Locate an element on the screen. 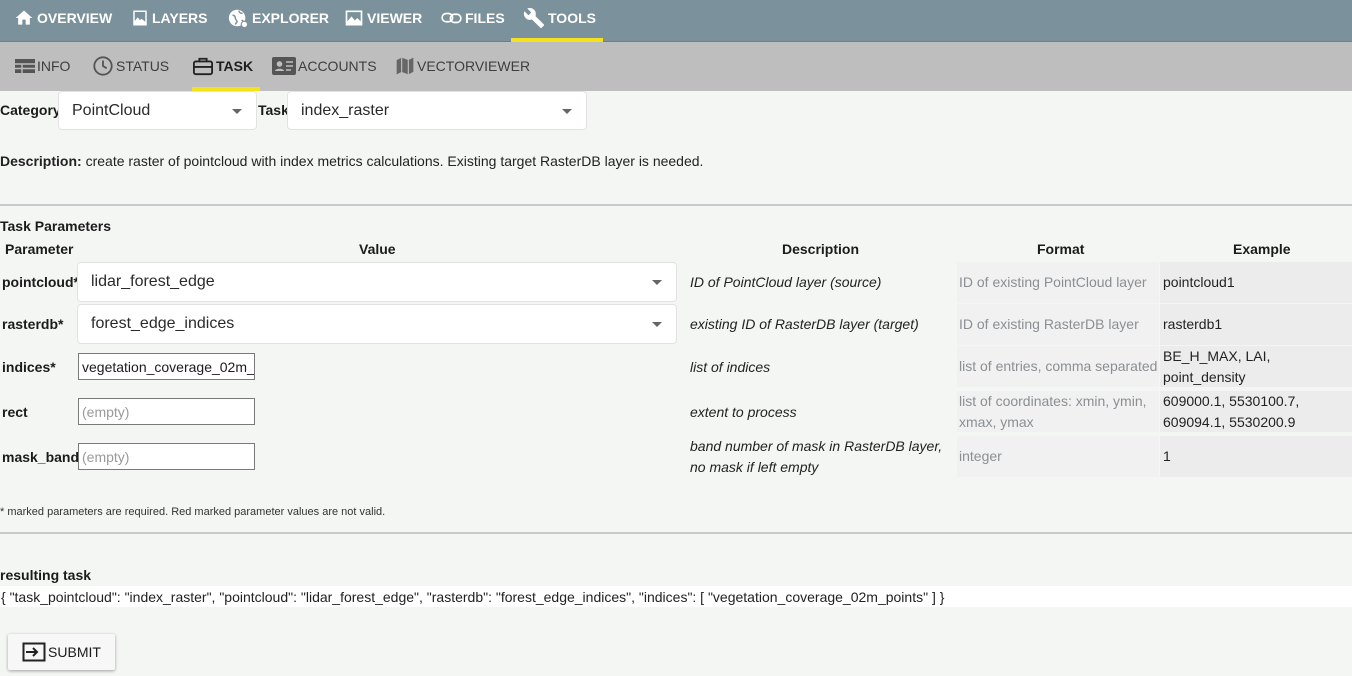 This screenshot has height=676, width=1352. tab-task-label: TASK is located at coordinates (235, 66).